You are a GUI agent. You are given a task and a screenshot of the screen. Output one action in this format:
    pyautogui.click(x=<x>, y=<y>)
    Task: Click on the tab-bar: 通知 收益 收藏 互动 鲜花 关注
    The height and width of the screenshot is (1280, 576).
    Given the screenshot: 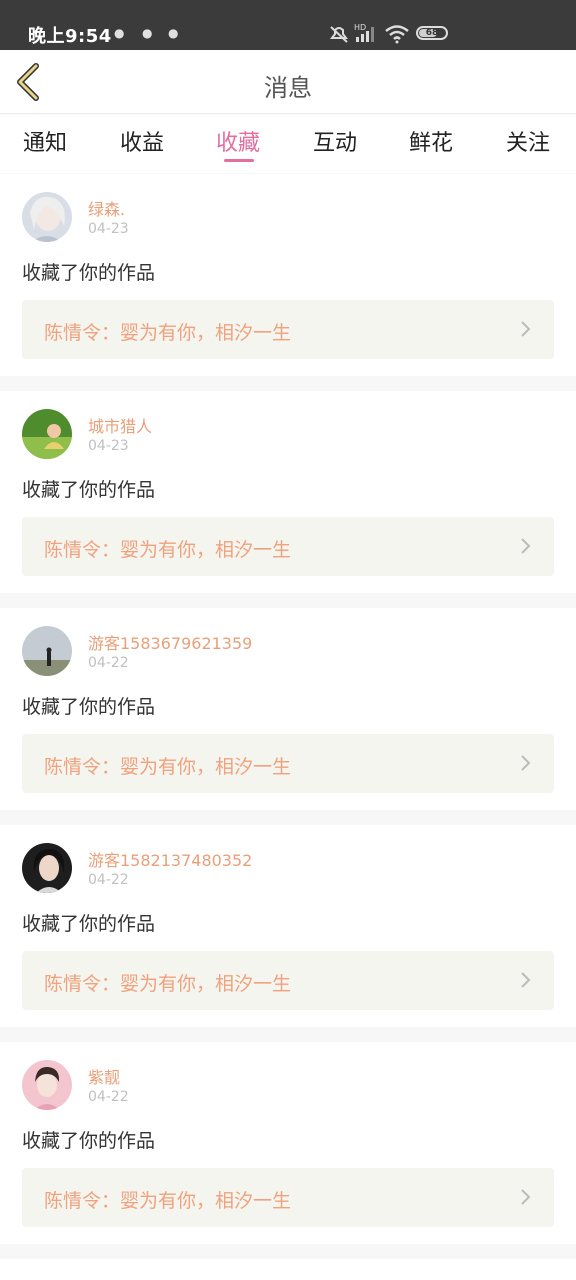 What is the action you would take?
    pyautogui.click(x=288, y=144)
    